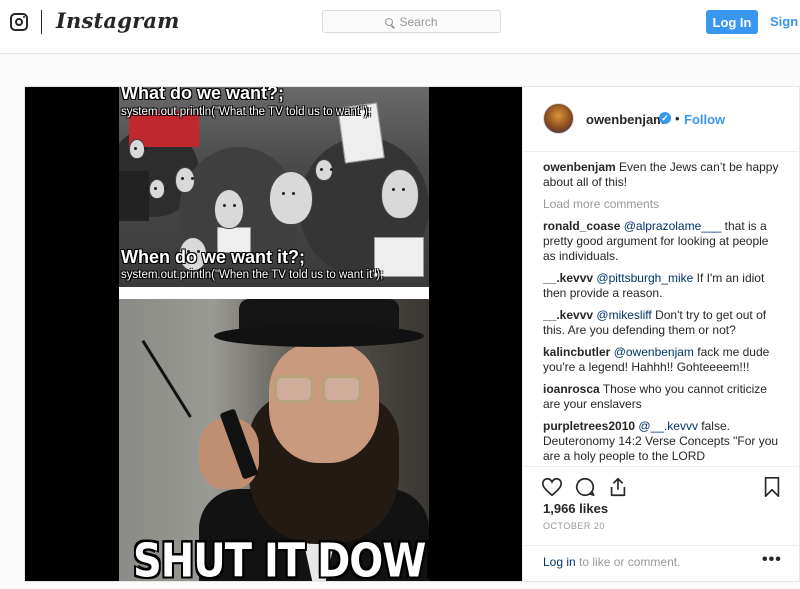 This screenshot has width=800, height=589. What do you see at coordinates (166, 378) in the screenshot?
I see `radio-antenna` at bounding box center [166, 378].